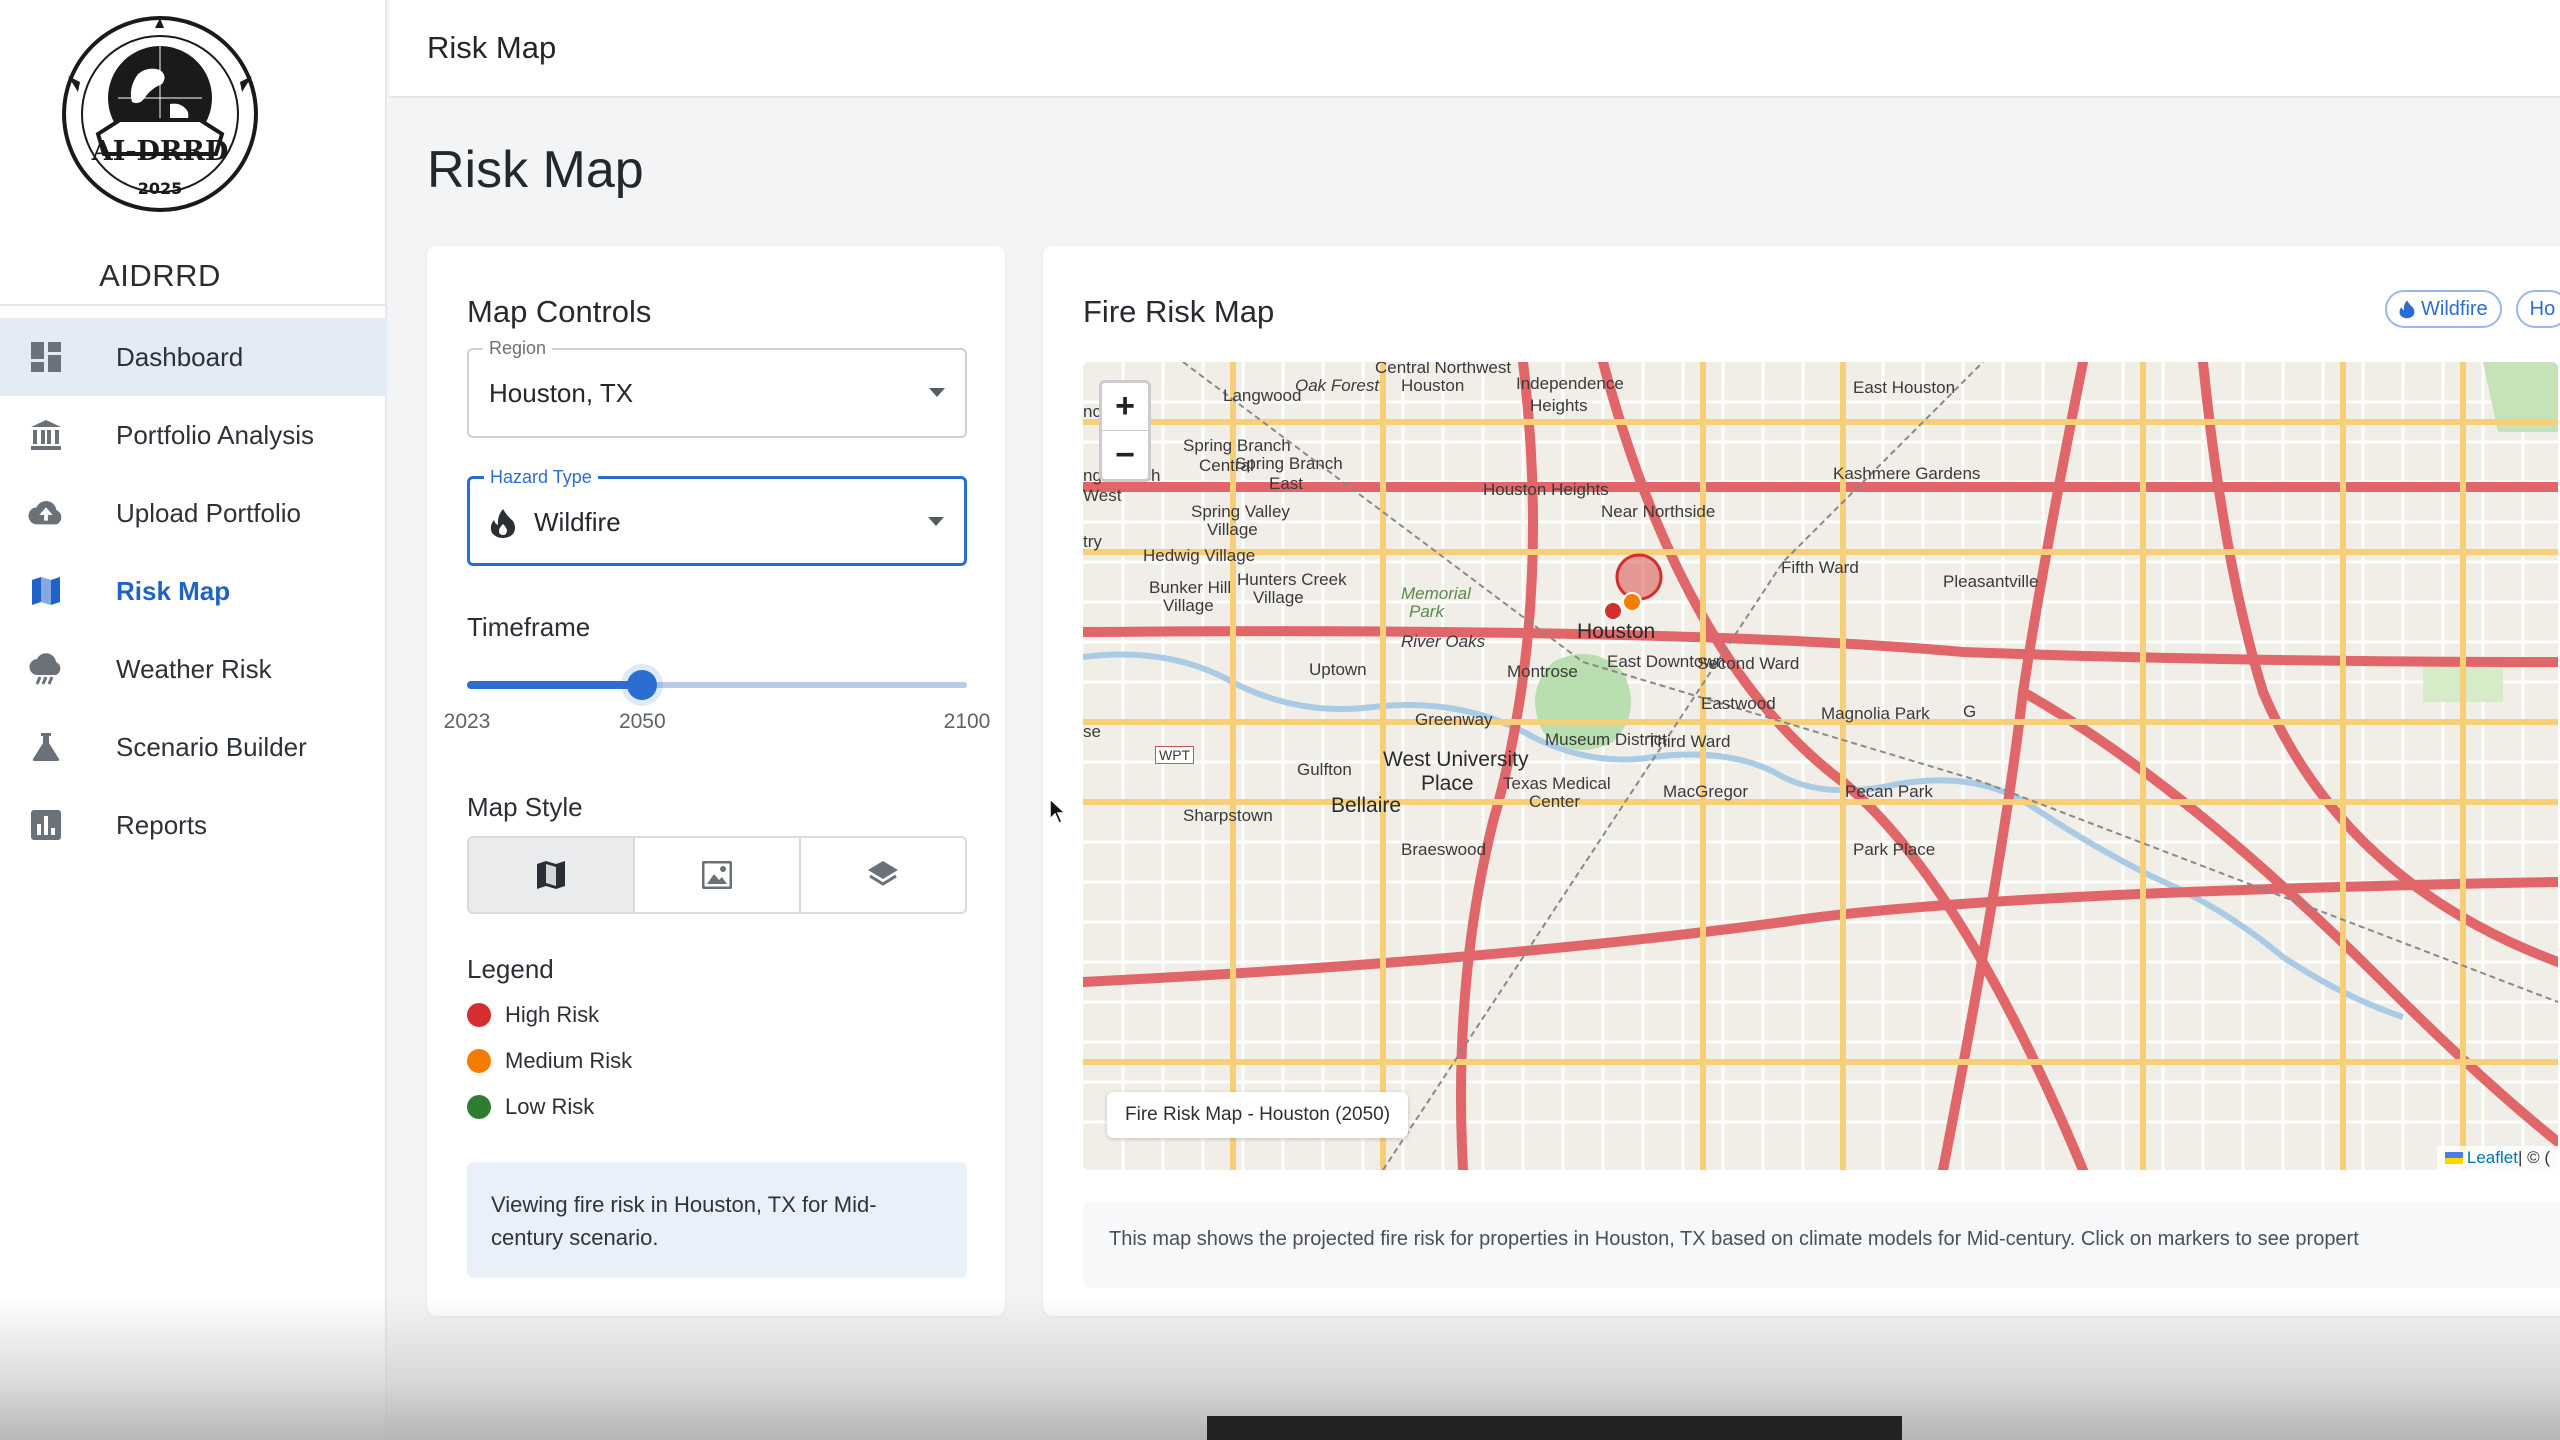  What do you see at coordinates (1337, 385) in the screenshot?
I see `map-label: Oak Forest` at bounding box center [1337, 385].